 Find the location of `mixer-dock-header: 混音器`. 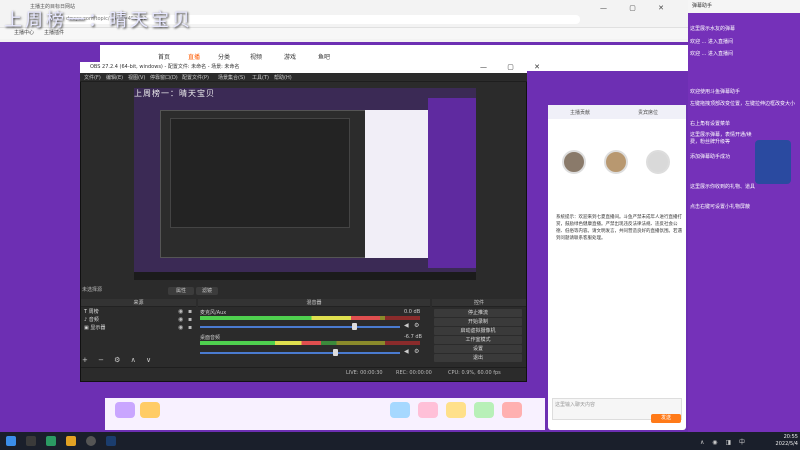

mixer-dock-header: 混音器 is located at coordinates (314, 303).